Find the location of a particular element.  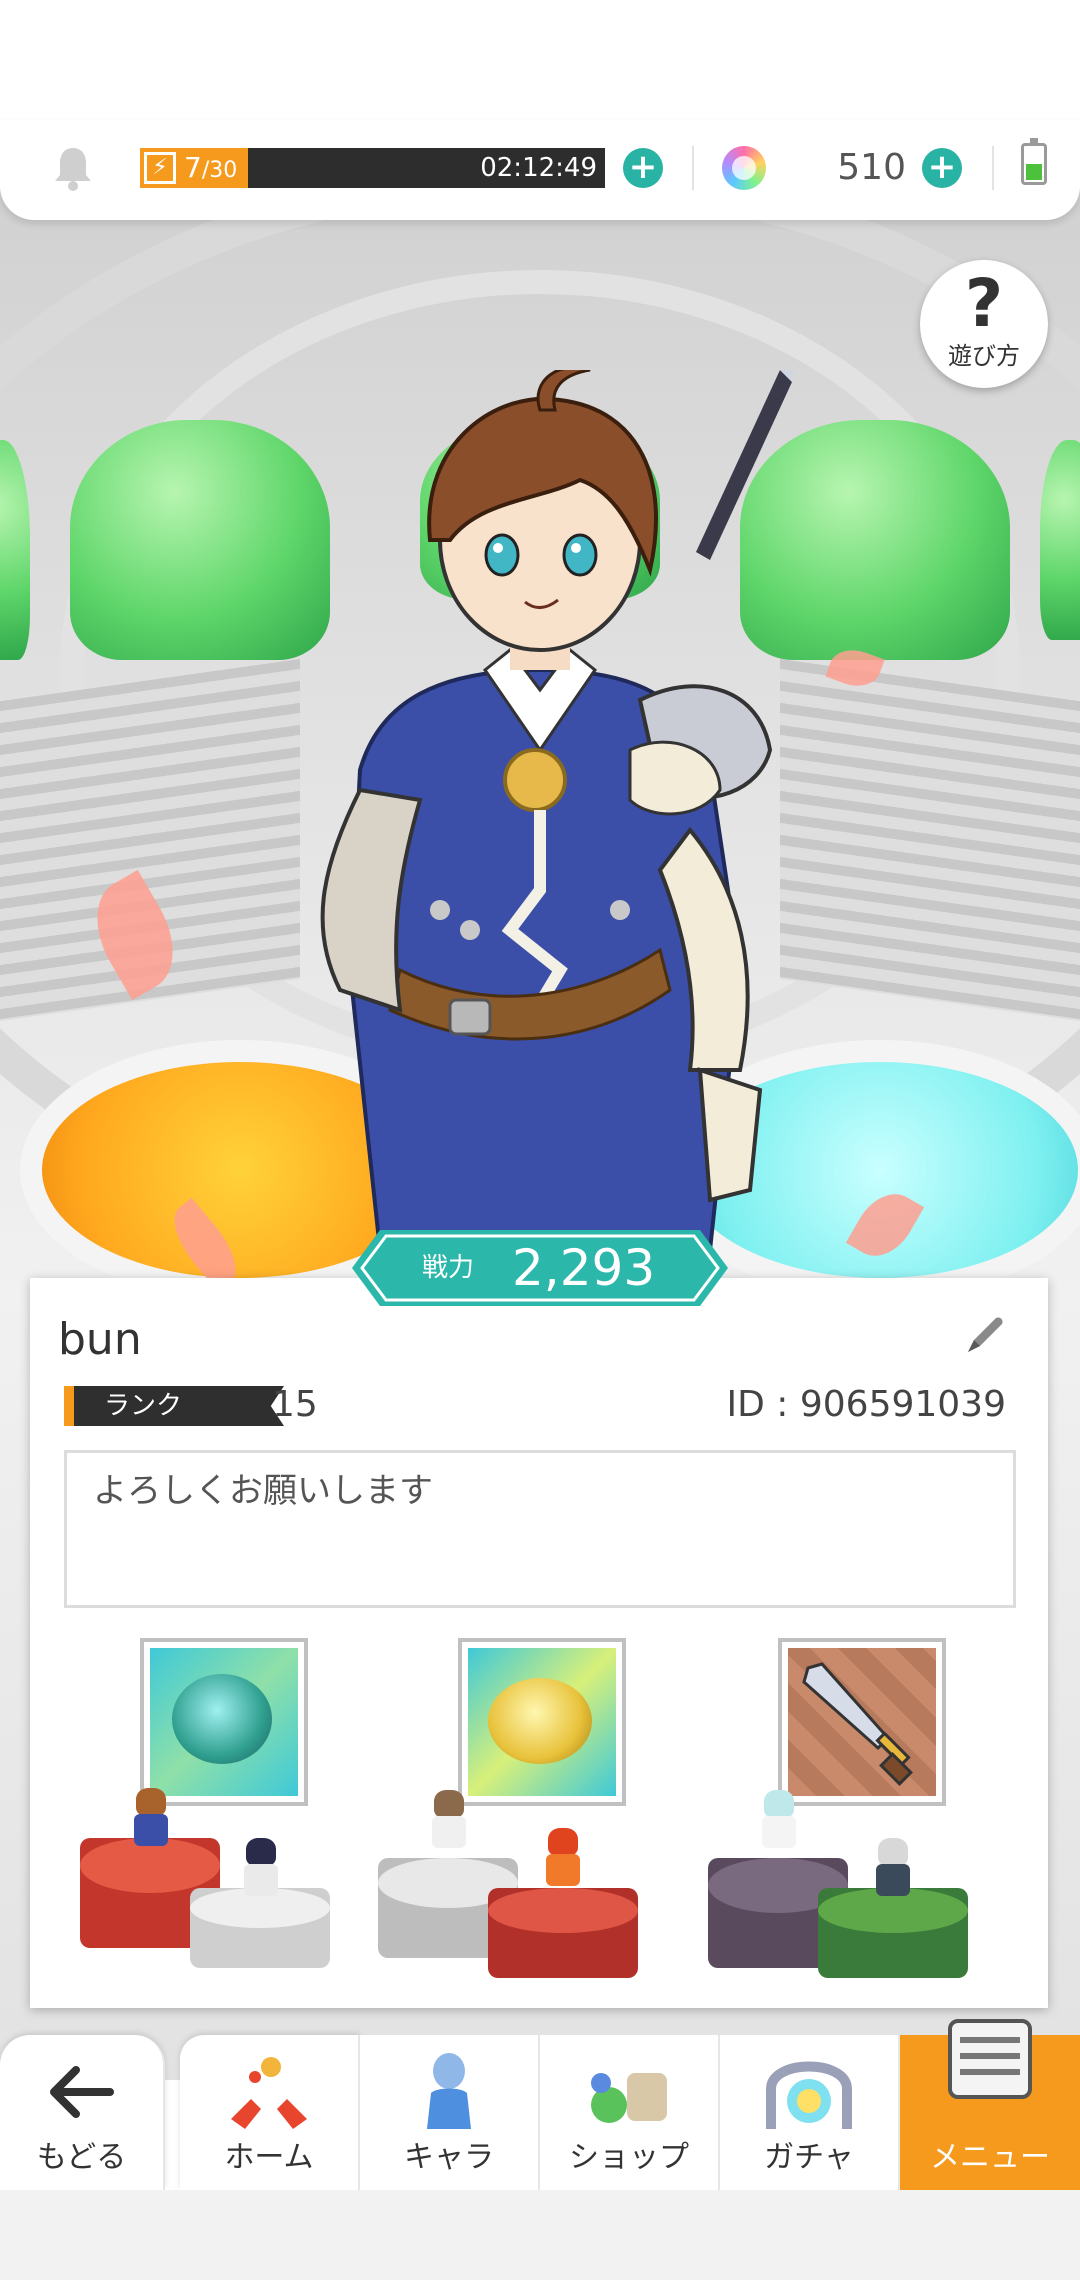

nav-gacha: ガチャ is located at coordinates (810, 2112).